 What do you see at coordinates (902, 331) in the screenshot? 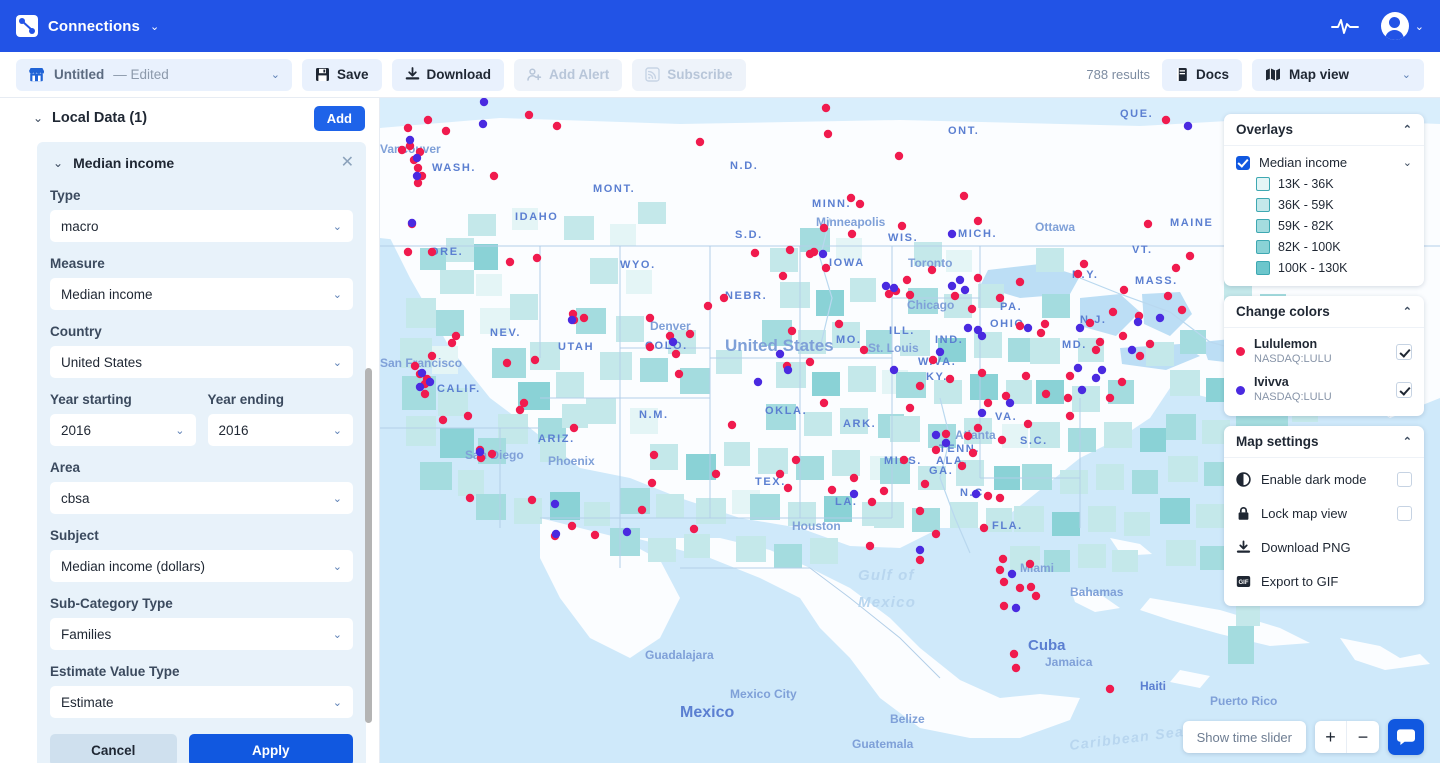
I see `svg-text: ILL.` at bounding box center [902, 331].